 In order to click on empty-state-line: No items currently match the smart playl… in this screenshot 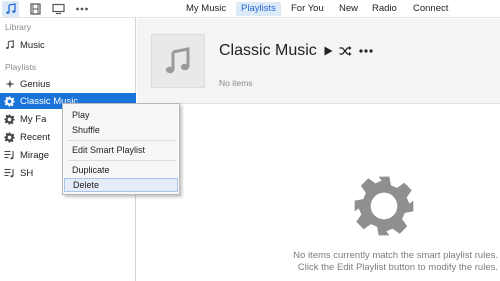, I will do `click(395, 255)`.